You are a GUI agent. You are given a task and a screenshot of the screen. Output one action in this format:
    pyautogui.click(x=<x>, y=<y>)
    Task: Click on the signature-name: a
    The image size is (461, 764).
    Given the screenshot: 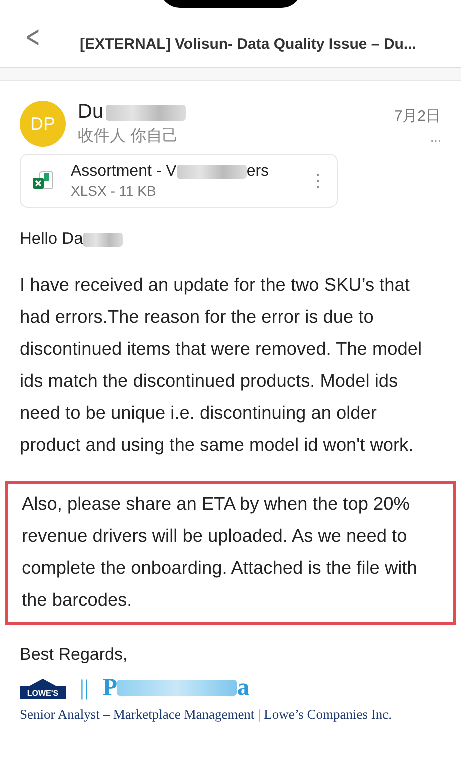 What is the action you would take?
    pyautogui.click(x=243, y=688)
    